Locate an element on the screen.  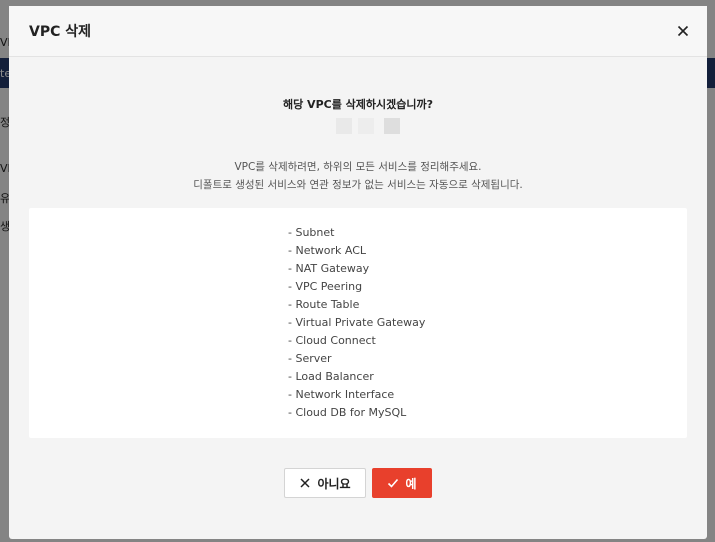
confirm-question: 해당 VPC를 삭제하시겠습니까? is located at coordinates (357, 104).